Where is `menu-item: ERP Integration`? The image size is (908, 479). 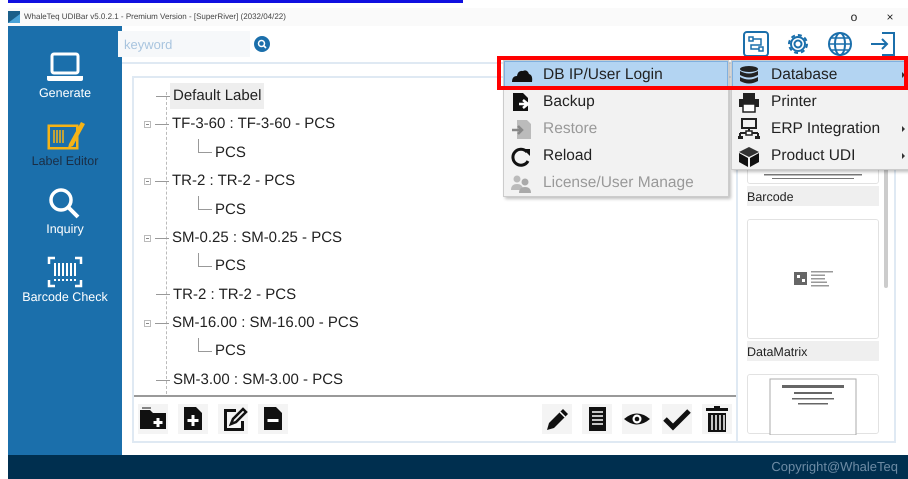 menu-item: ERP Integration is located at coordinates (820, 128).